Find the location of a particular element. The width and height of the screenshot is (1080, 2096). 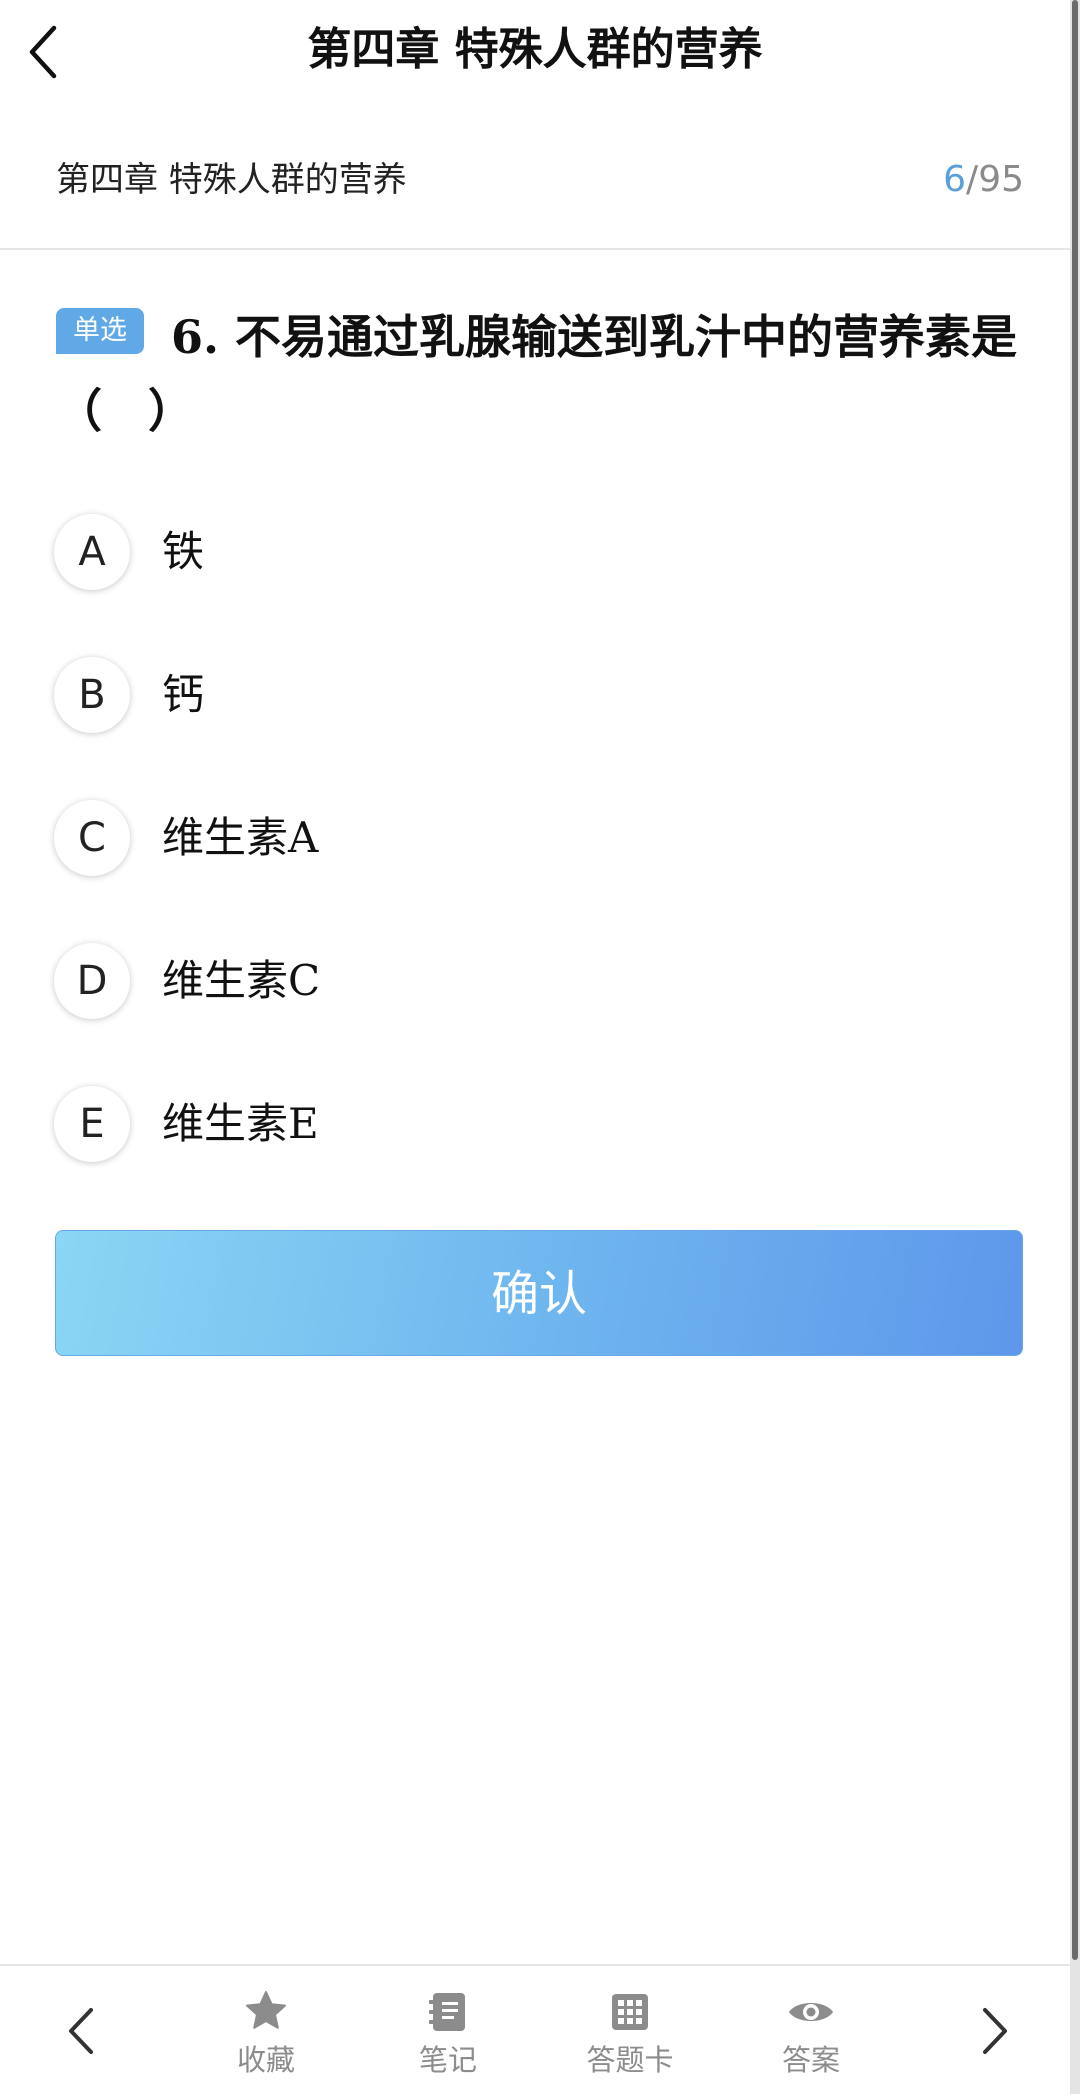

note-button: 笔记 is located at coordinates (448, 2038).